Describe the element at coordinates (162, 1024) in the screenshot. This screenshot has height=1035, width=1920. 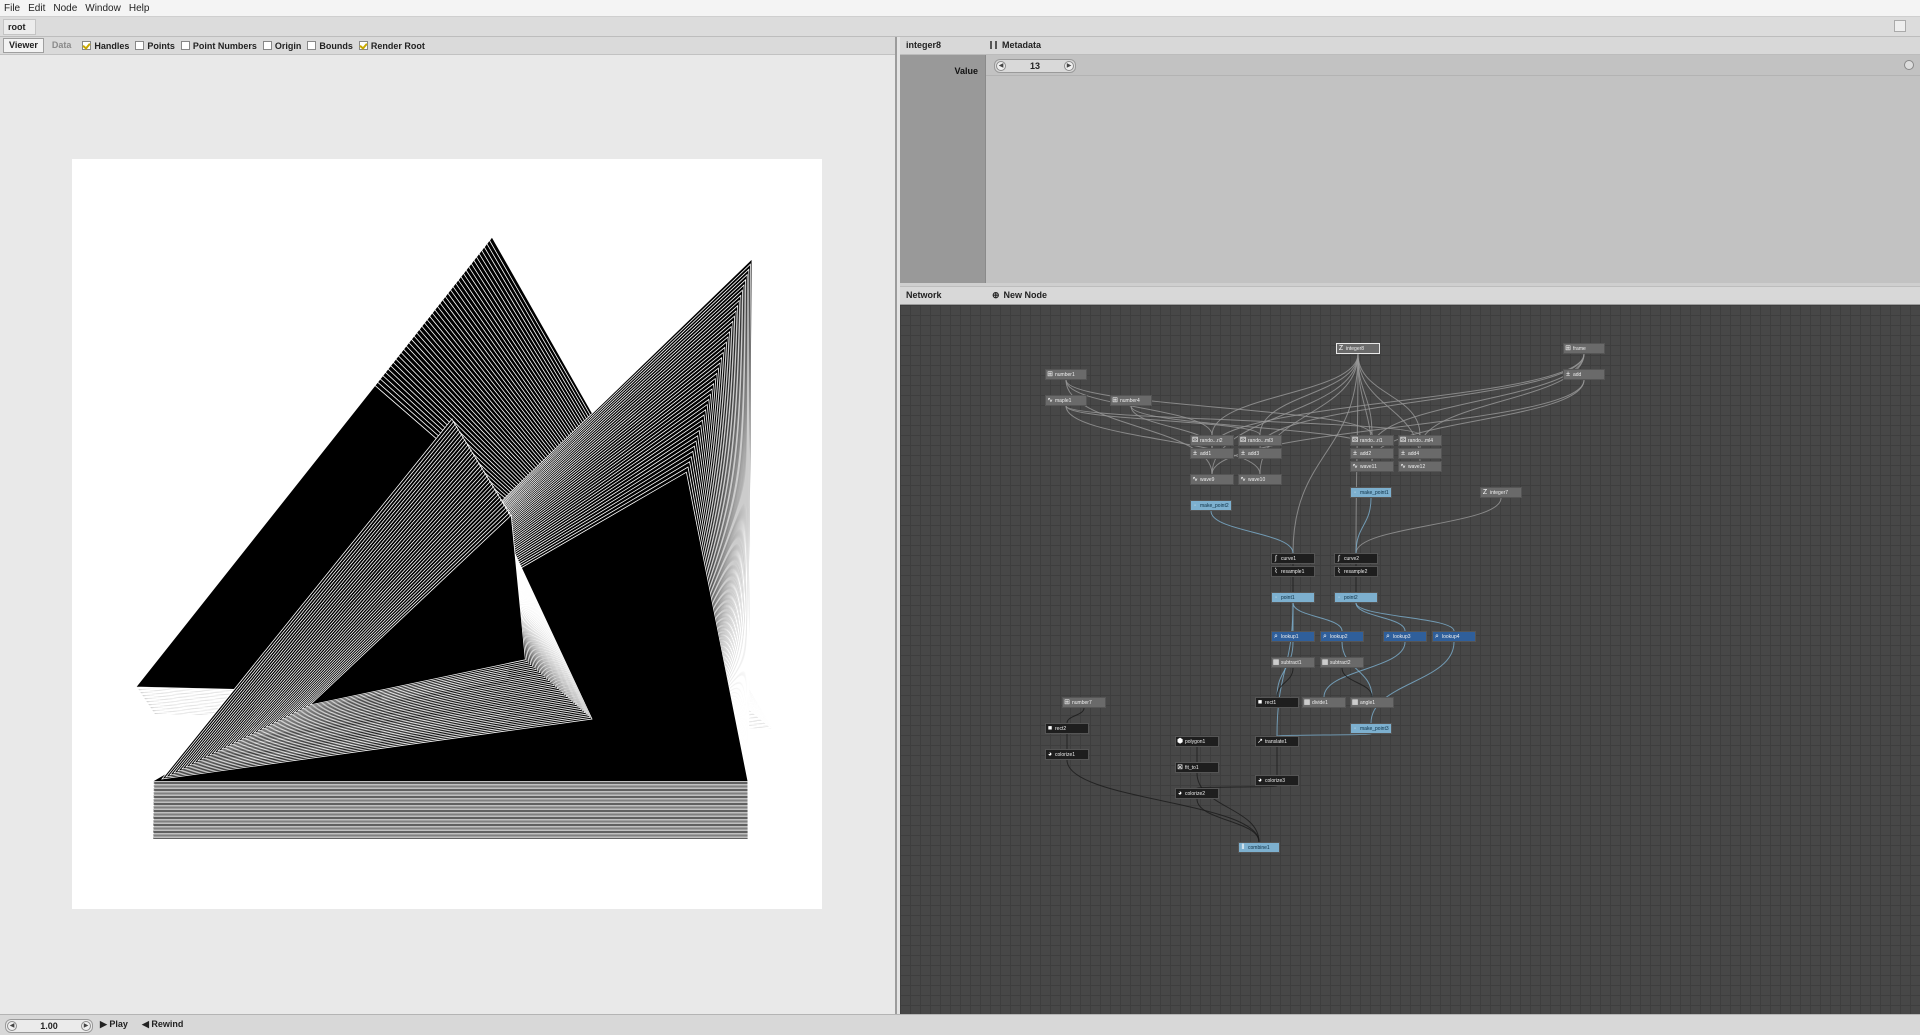
I see `rewind-button: ◀ Rewind` at that location.